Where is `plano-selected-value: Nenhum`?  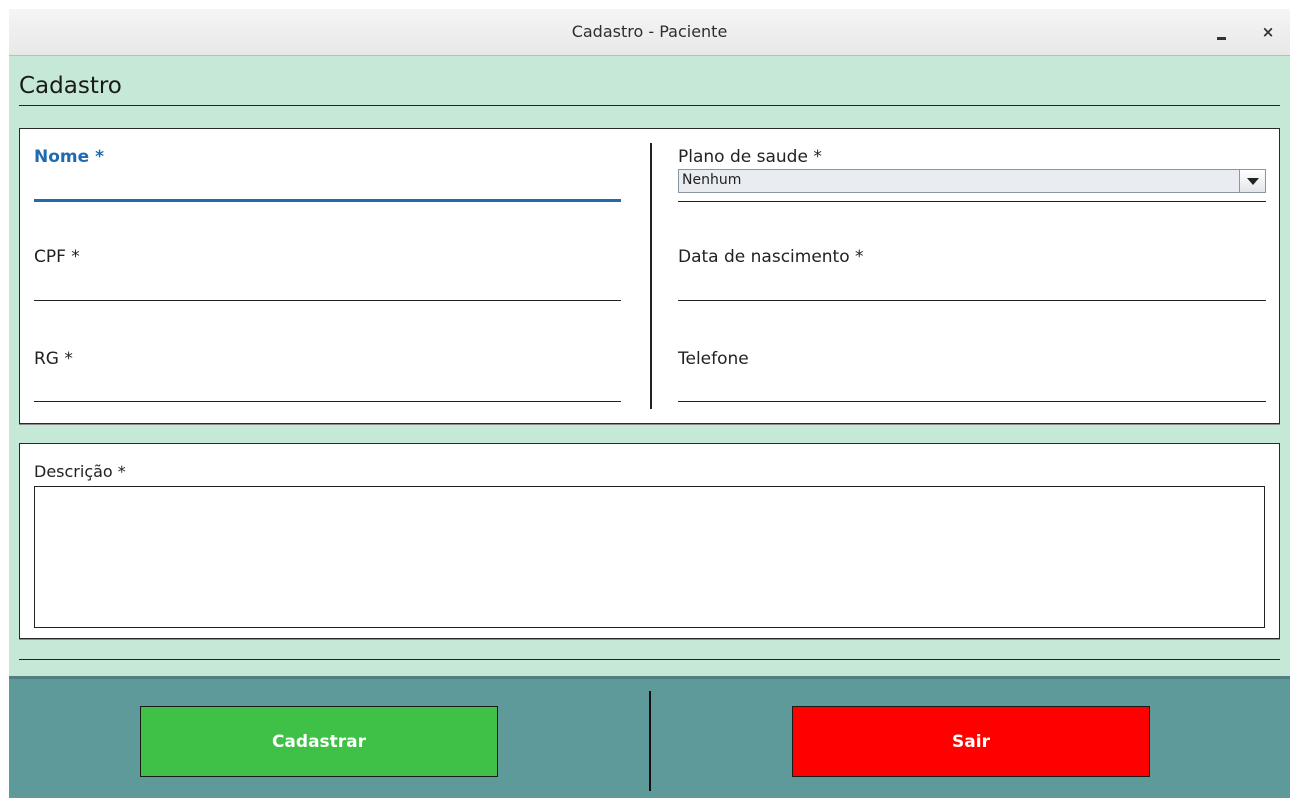
plano-selected-value: Nenhum is located at coordinates (712, 180).